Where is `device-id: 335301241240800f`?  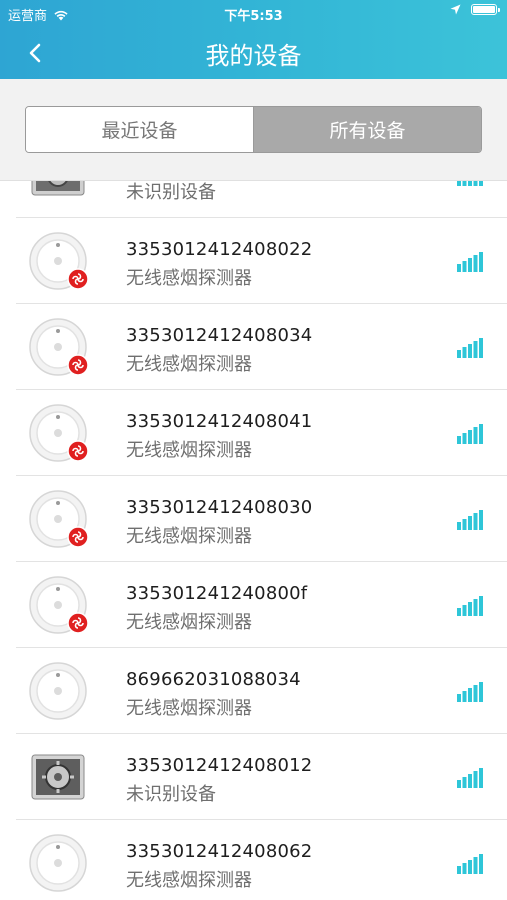 device-id: 335301241240800f is located at coordinates (217, 593).